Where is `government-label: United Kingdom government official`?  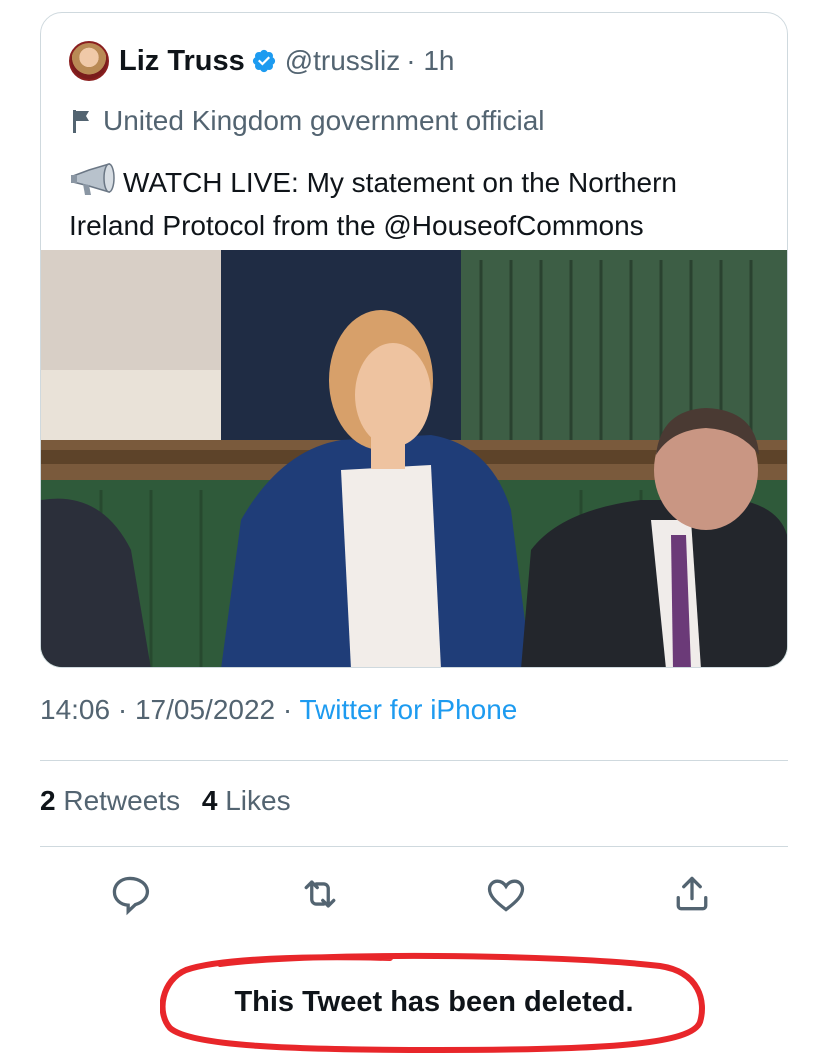 government-label: United Kingdom government official is located at coordinates (307, 121).